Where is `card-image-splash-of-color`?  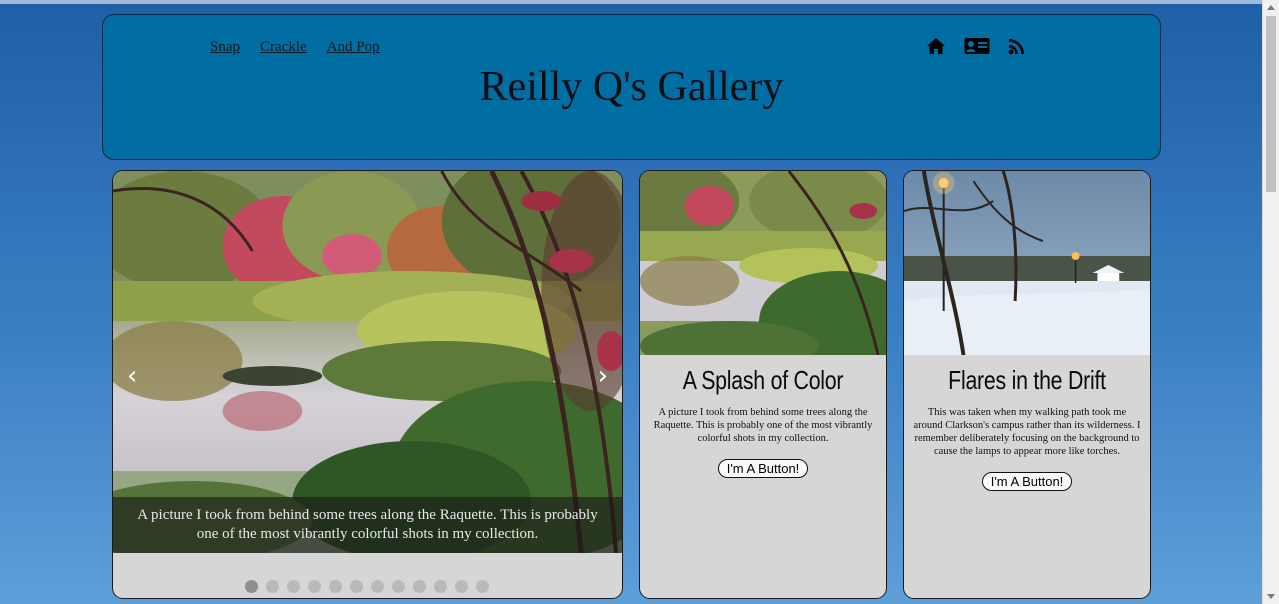
card-image-splash-of-color is located at coordinates (763, 263).